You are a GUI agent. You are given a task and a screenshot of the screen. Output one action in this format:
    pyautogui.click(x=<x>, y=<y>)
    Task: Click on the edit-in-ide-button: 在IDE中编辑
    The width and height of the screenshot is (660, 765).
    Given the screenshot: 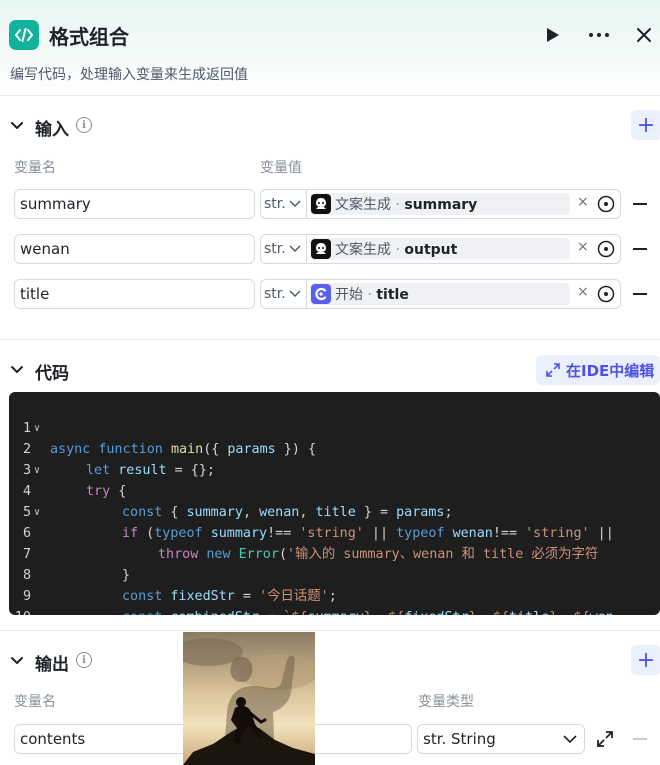 What is the action you would take?
    pyautogui.click(x=598, y=370)
    